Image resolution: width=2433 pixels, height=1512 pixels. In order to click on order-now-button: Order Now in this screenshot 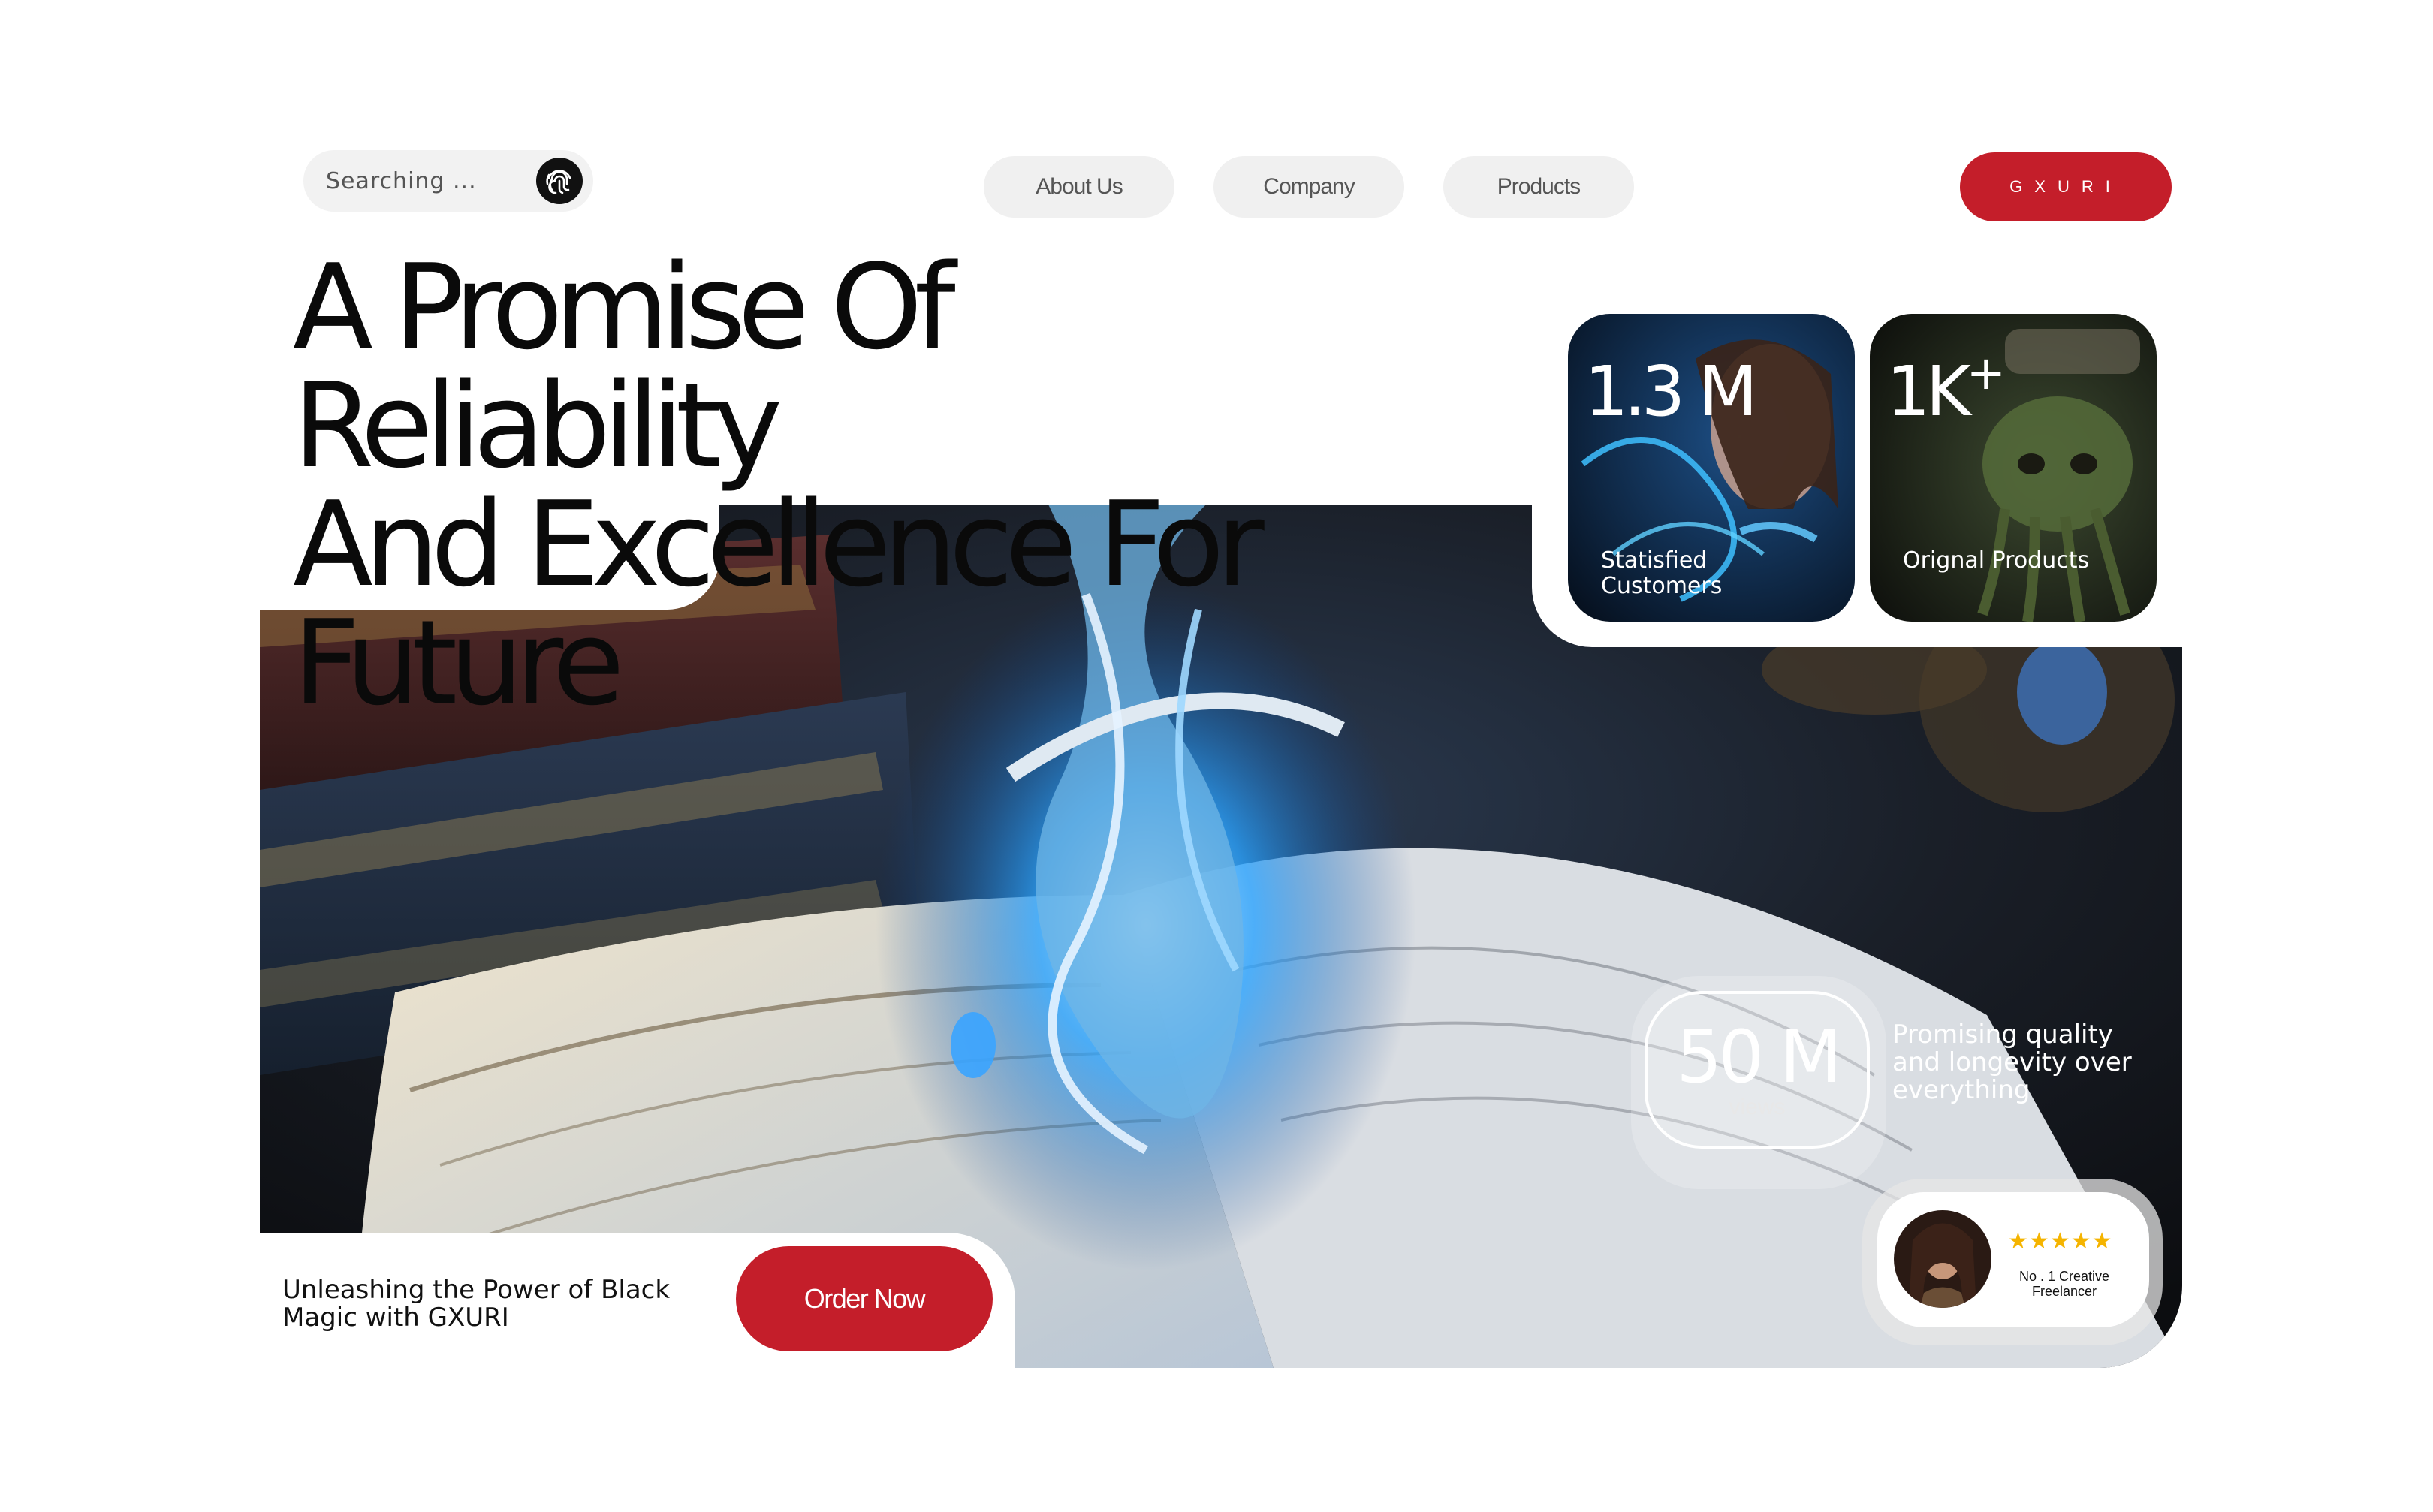, I will do `click(864, 1299)`.